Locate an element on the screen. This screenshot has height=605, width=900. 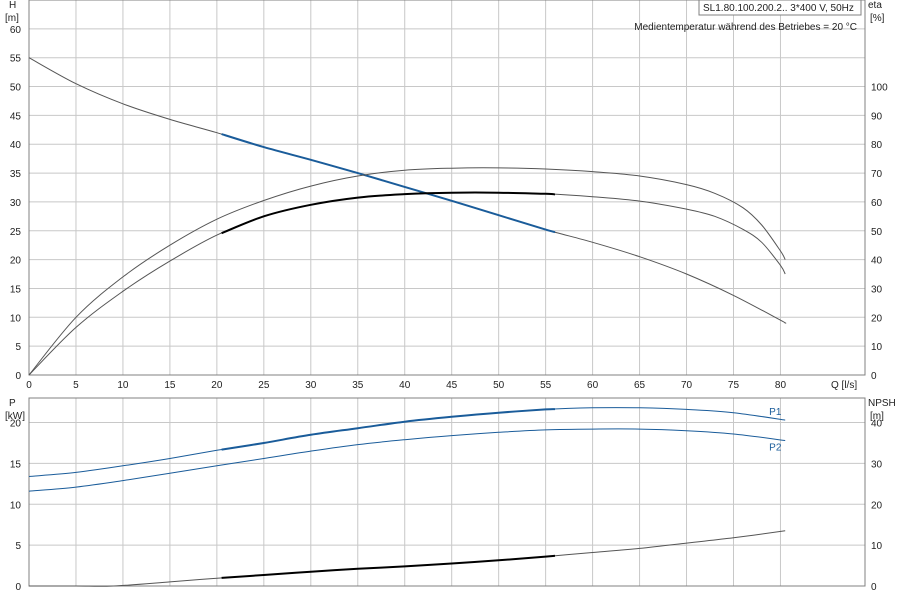
x-tick-label: 25 is located at coordinates (264, 385).